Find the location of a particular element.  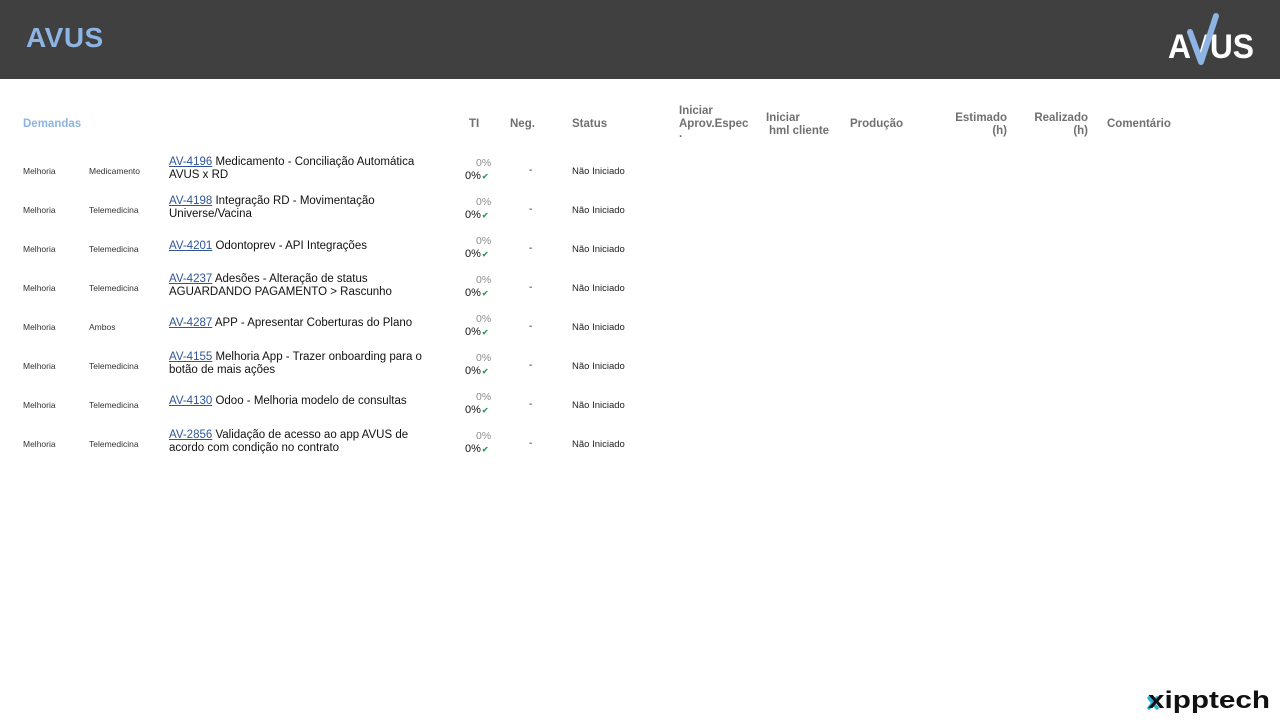

avus-logo: AVUS is located at coordinates (1211, 39).